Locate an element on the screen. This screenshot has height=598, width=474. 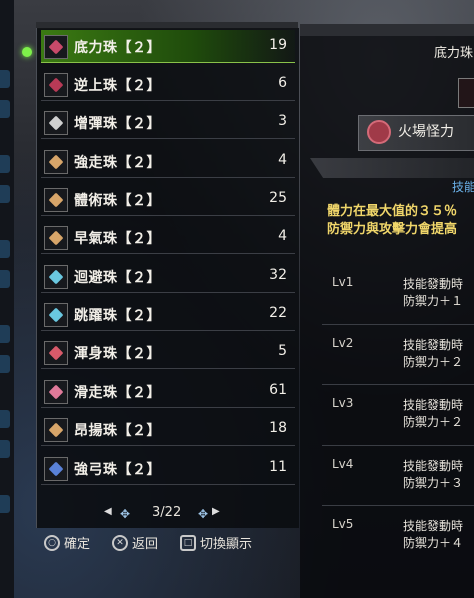
item-name: 底力珠【２】 is located at coordinates (117, 48).